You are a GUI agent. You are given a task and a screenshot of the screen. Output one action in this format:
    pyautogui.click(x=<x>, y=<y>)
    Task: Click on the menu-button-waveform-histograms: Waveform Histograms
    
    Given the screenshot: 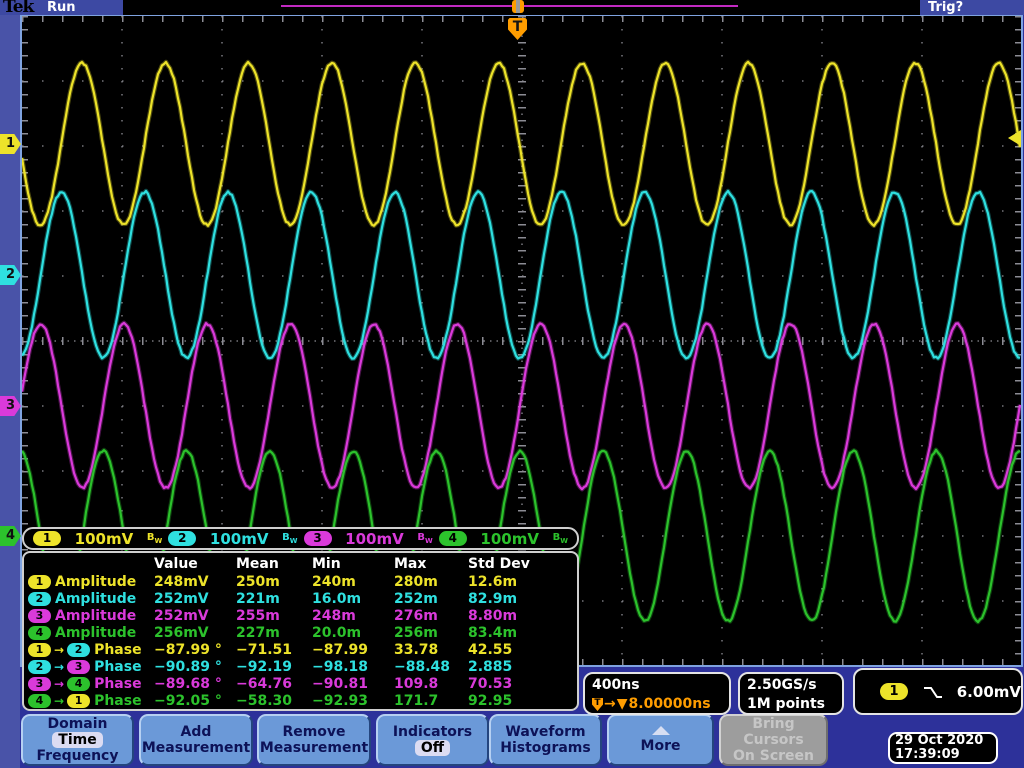 What is the action you would take?
    pyautogui.click(x=545, y=740)
    